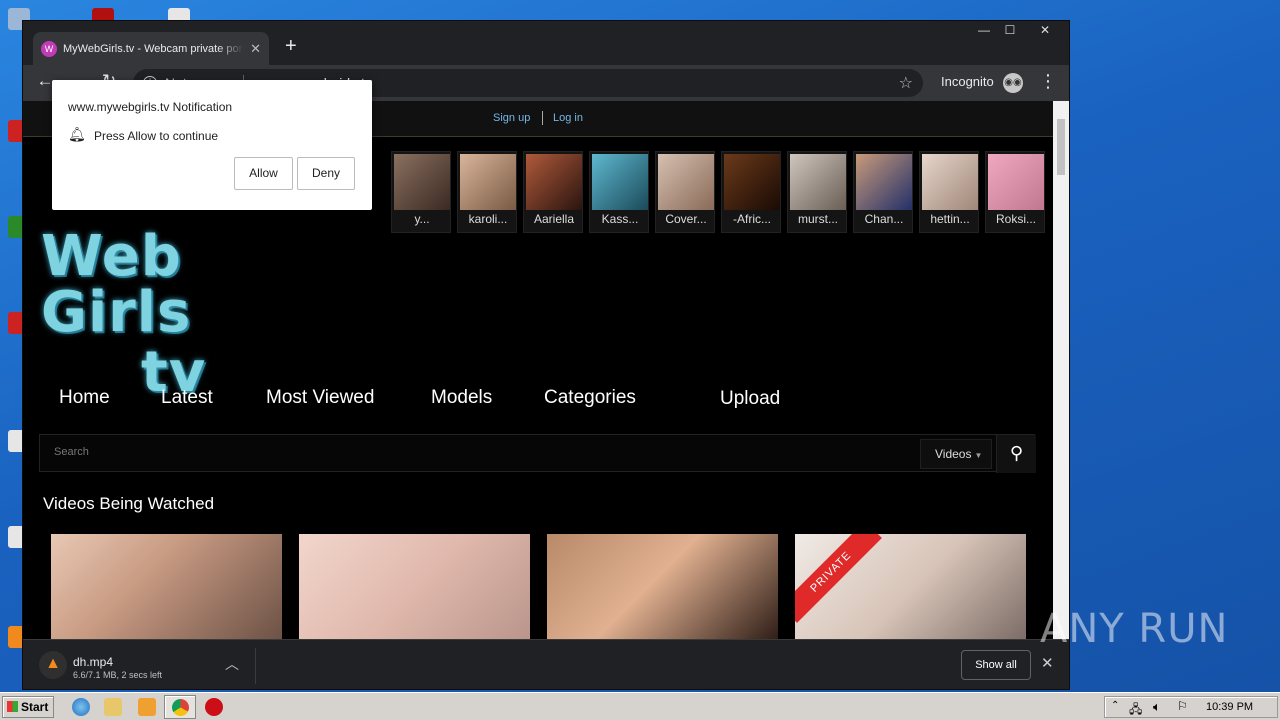  What do you see at coordinates (214, 707) in the screenshot?
I see `opera-icon` at bounding box center [214, 707].